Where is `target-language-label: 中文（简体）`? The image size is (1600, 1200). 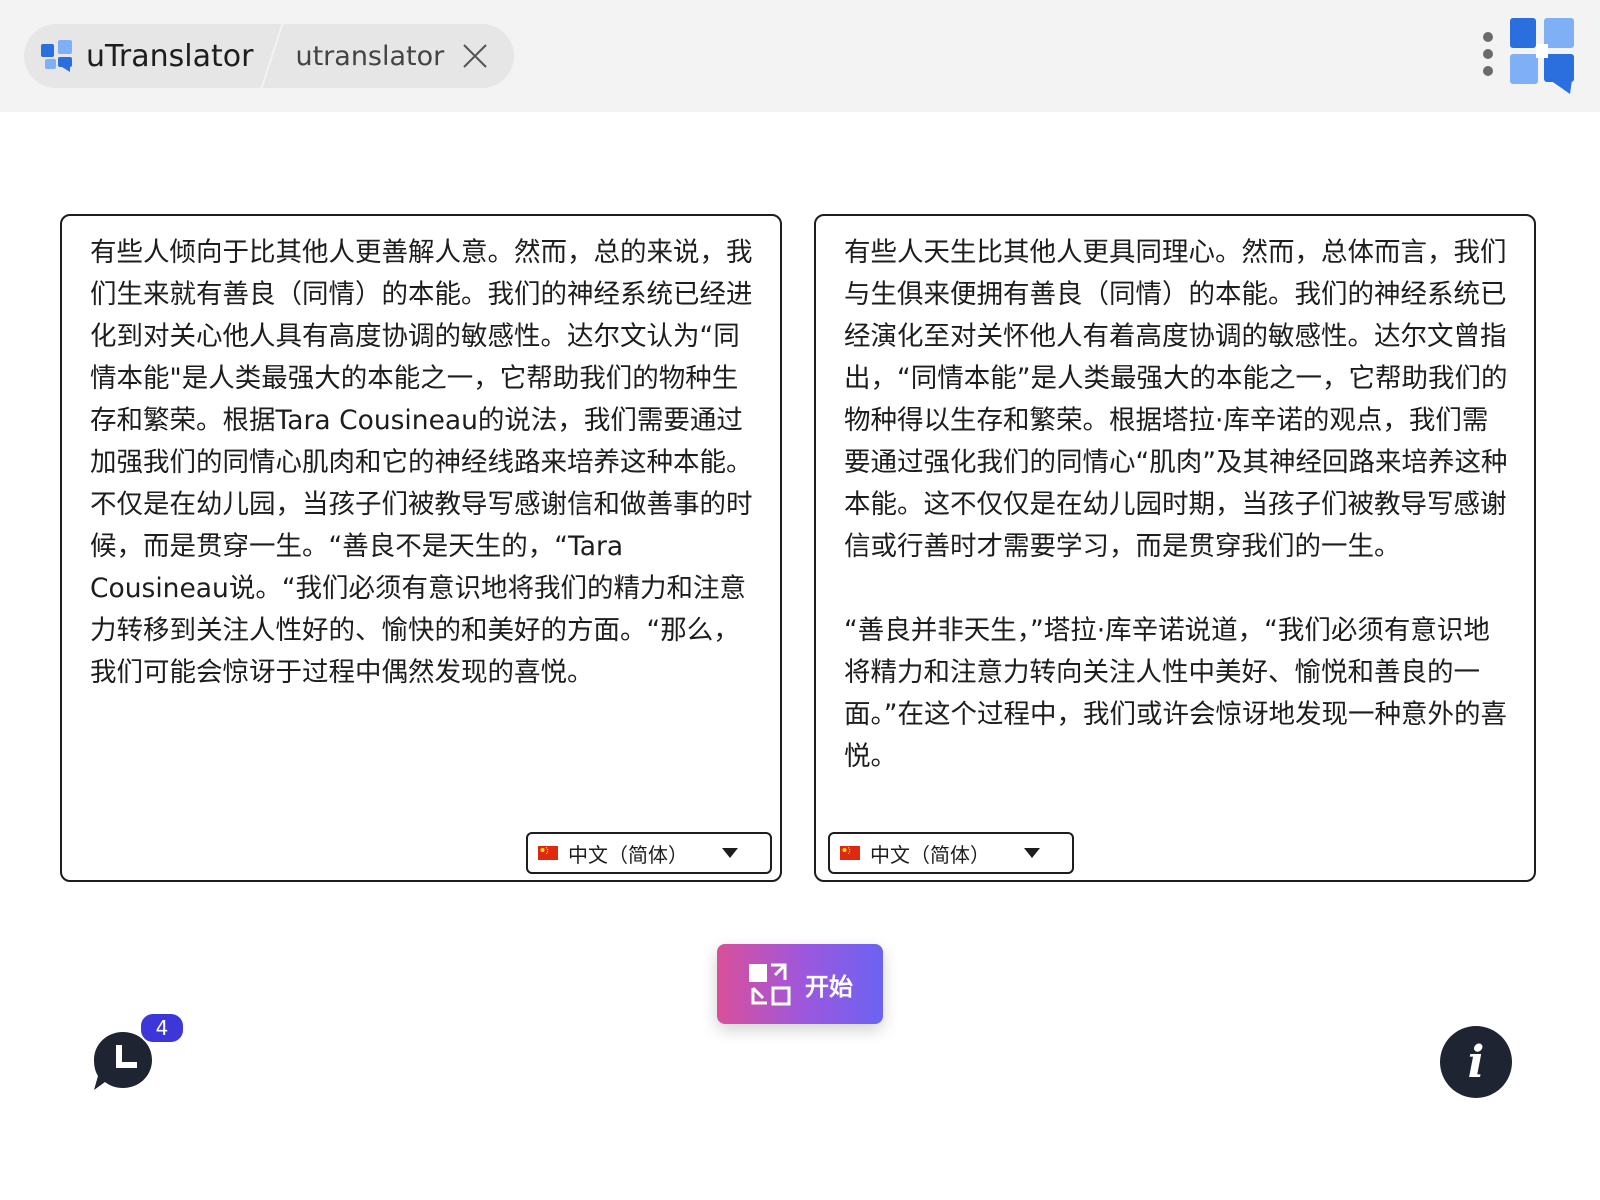 target-language-label: 中文（简体） is located at coordinates (930, 854).